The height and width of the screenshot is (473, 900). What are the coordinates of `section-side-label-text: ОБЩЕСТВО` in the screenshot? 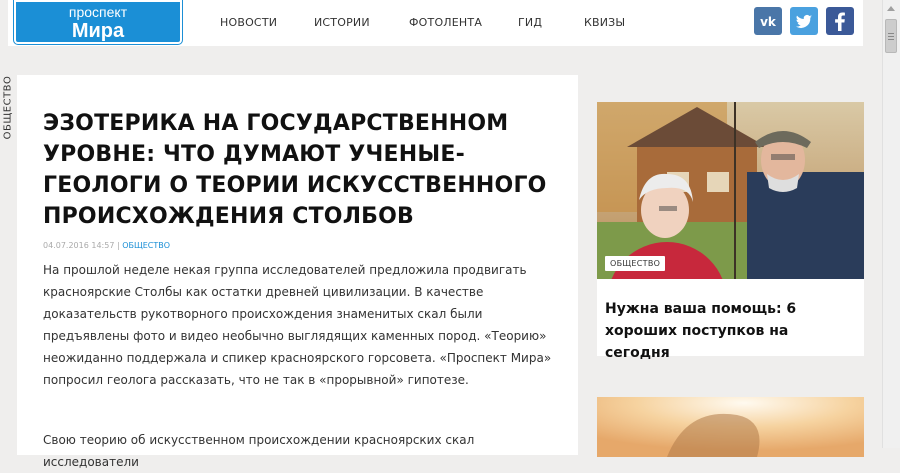 It's located at (8, 107).